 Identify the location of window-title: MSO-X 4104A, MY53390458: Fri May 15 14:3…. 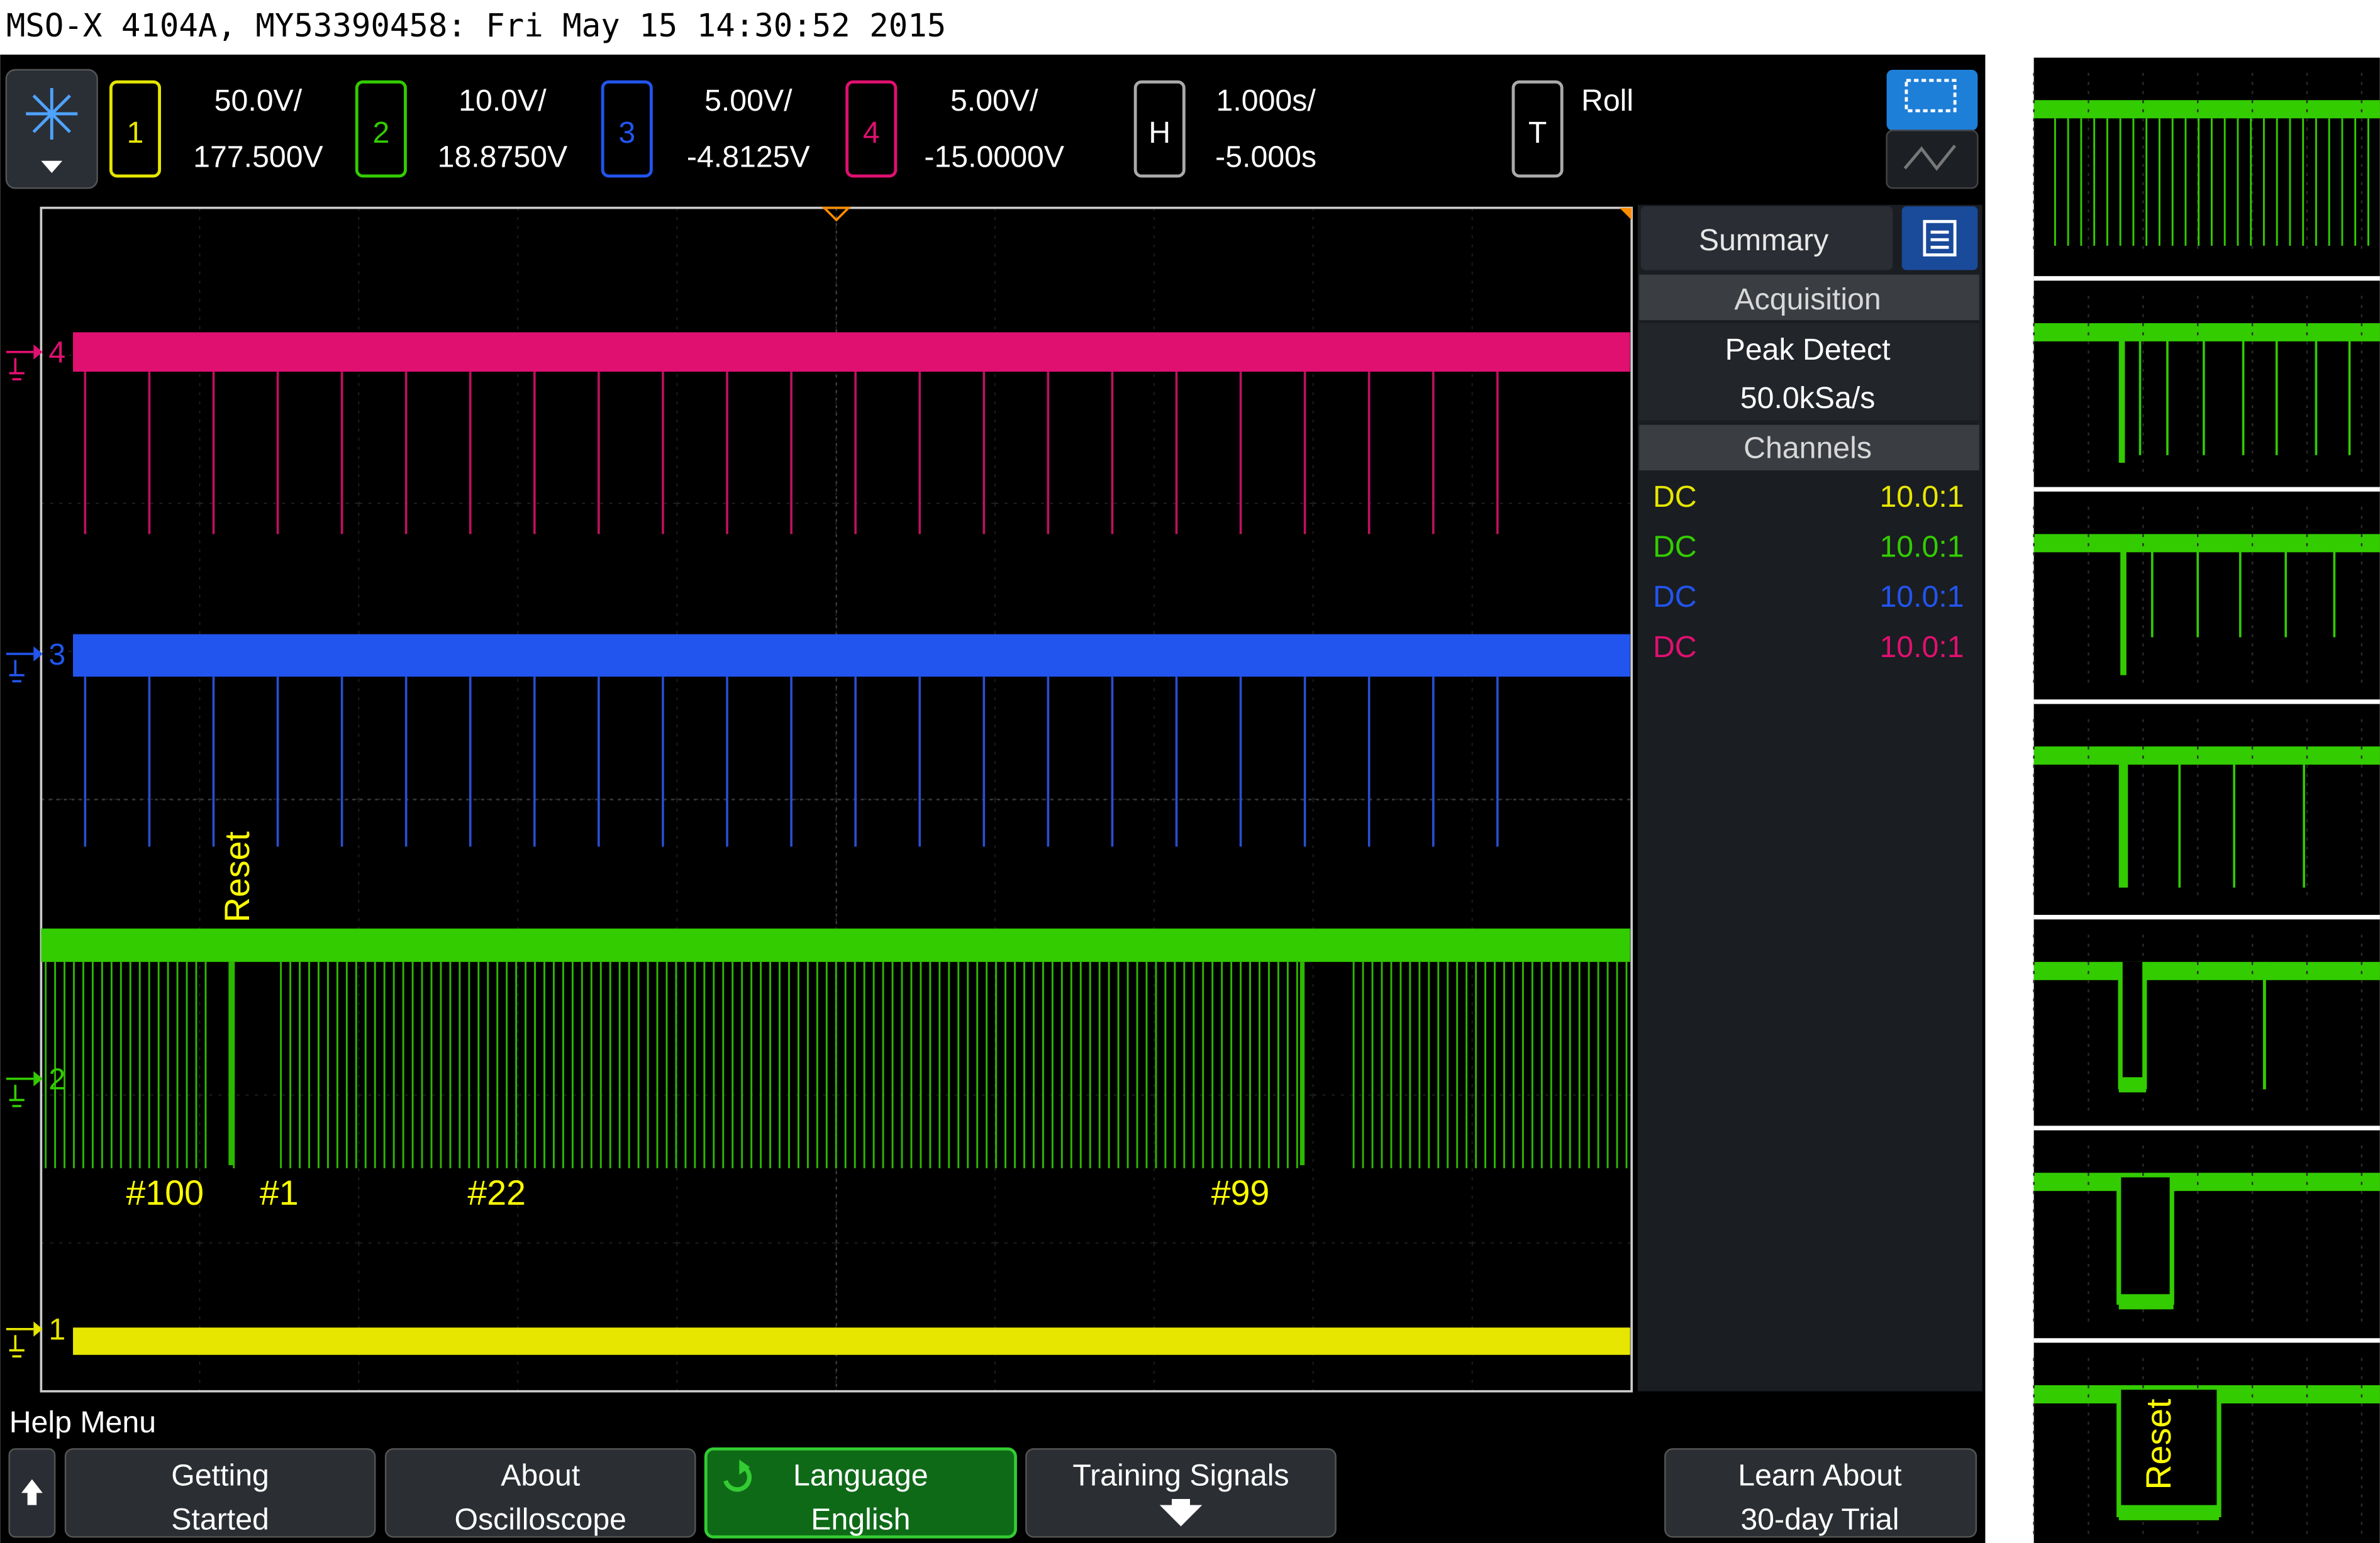
(476, 25).